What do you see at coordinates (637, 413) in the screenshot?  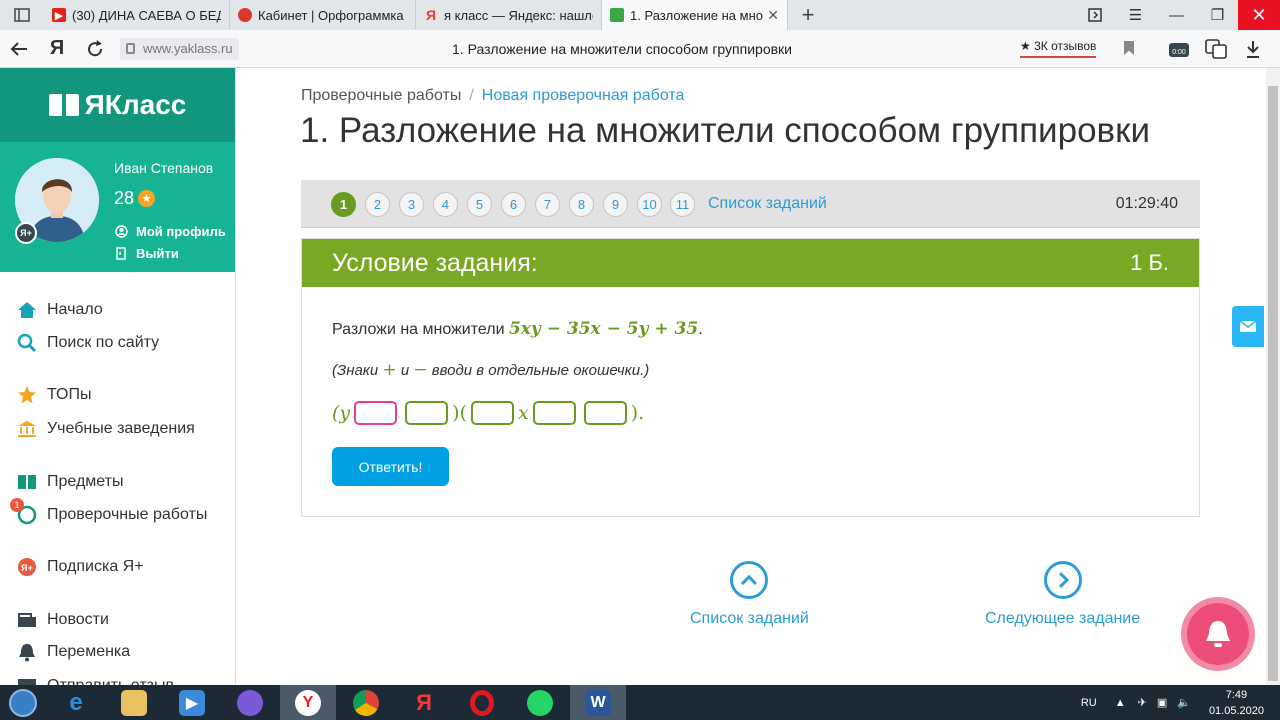 I see `answer-text: ).` at bounding box center [637, 413].